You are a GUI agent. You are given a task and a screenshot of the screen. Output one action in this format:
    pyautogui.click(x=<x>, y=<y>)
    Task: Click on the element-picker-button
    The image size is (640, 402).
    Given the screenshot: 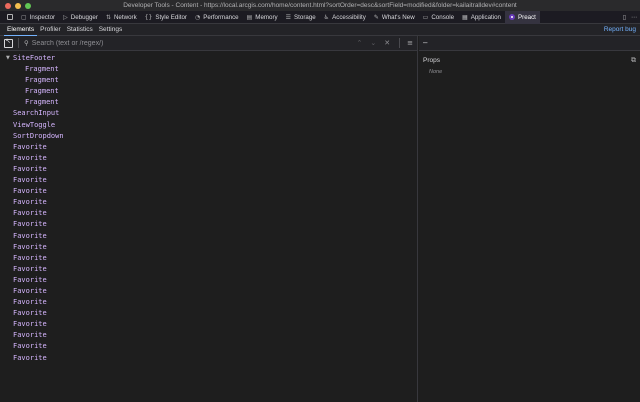 What is the action you would take?
    pyautogui.click(x=10, y=17)
    